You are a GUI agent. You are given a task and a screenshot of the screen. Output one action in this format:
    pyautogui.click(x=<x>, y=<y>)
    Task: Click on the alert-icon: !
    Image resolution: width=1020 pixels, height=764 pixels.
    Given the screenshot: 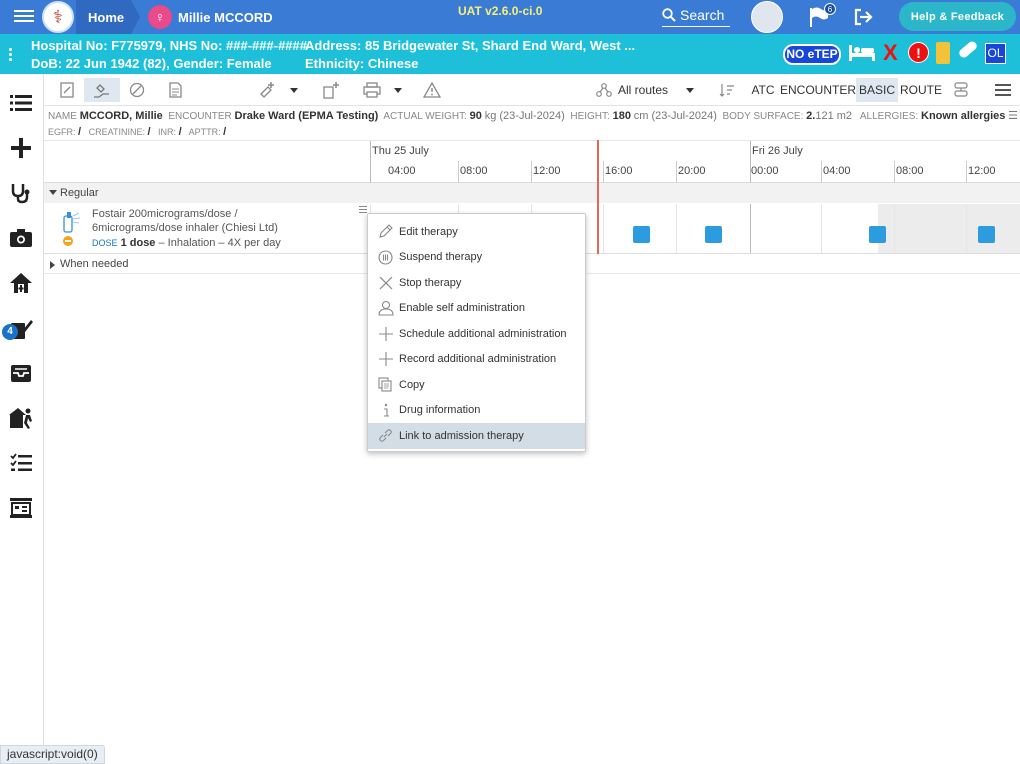 What is the action you would take?
    pyautogui.click(x=918, y=52)
    